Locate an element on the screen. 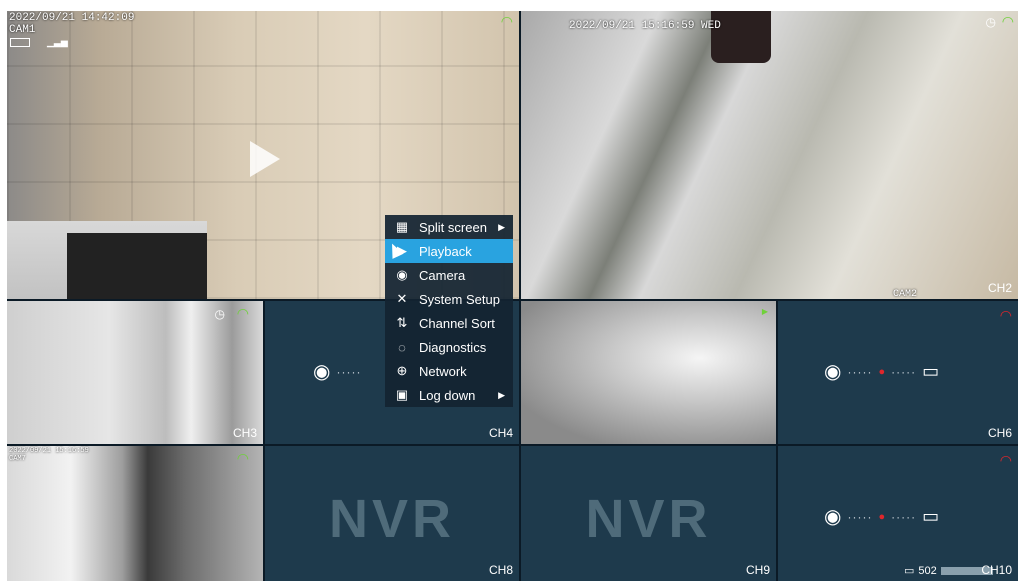 This screenshot has width=1018, height=581. channel-label: CH10 is located at coordinates (996, 570).